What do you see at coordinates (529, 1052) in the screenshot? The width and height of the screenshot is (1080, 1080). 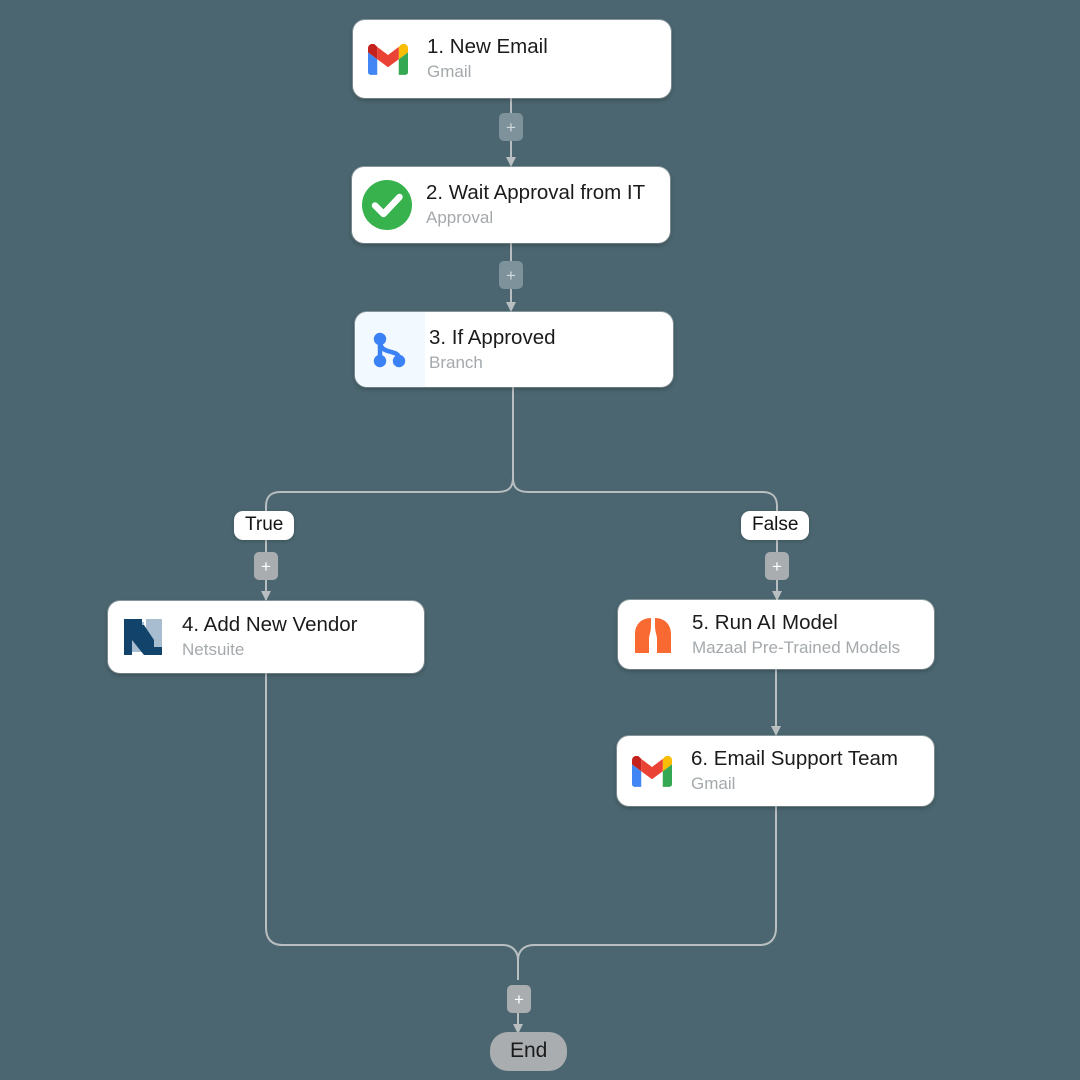 I see `workflow-end-node: End` at bounding box center [529, 1052].